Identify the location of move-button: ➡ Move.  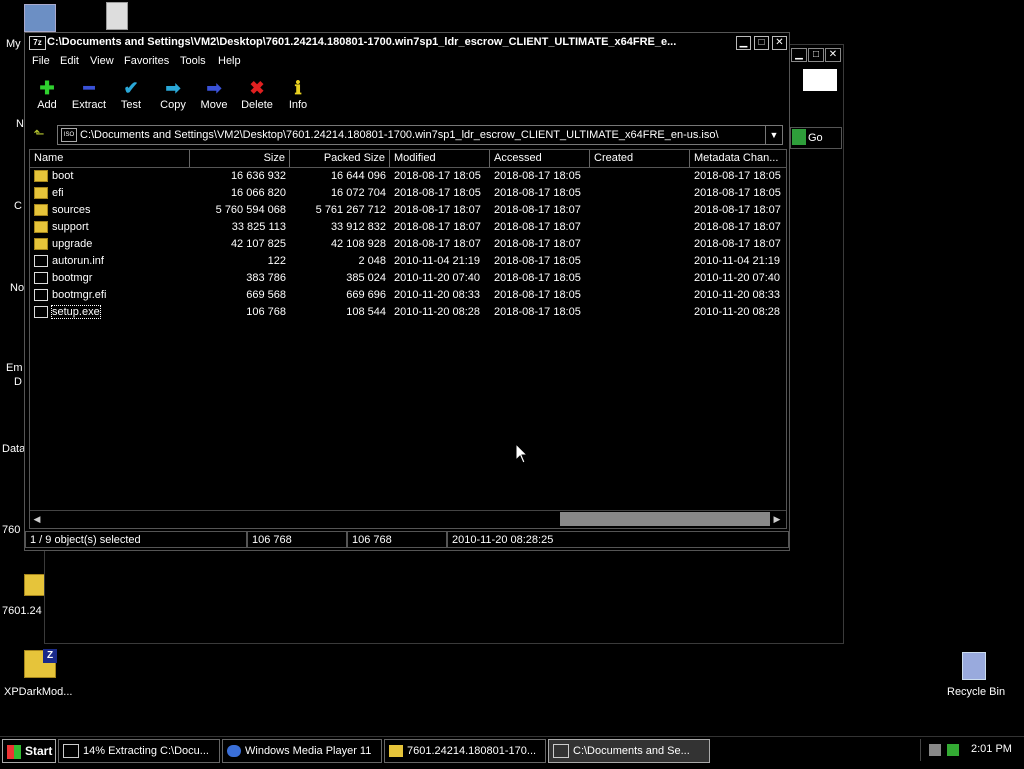
(214, 94).